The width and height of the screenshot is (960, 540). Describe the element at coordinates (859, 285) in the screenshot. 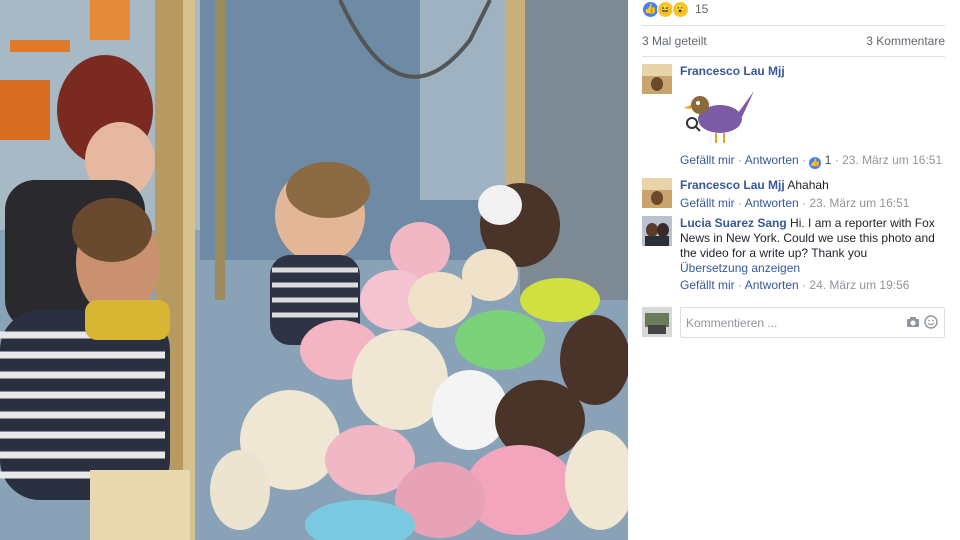

I see `comment-time: 24. März um 19:56` at that location.